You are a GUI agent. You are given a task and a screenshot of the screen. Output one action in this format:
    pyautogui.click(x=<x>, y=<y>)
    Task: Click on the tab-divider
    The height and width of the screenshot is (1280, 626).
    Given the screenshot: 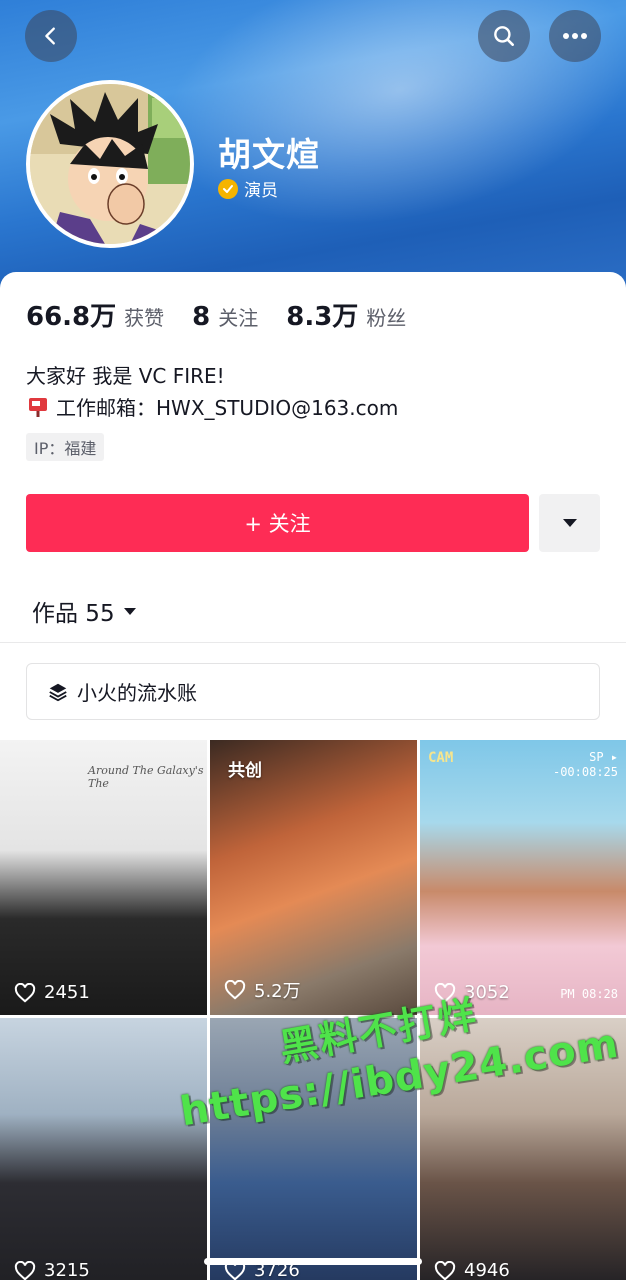 What is the action you would take?
    pyautogui.click(x=313, y=642)
    